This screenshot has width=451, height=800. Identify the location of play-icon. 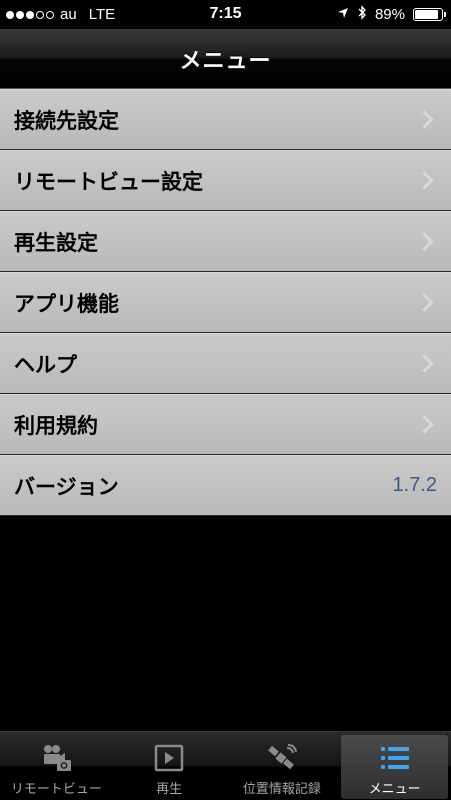
(169, 758).